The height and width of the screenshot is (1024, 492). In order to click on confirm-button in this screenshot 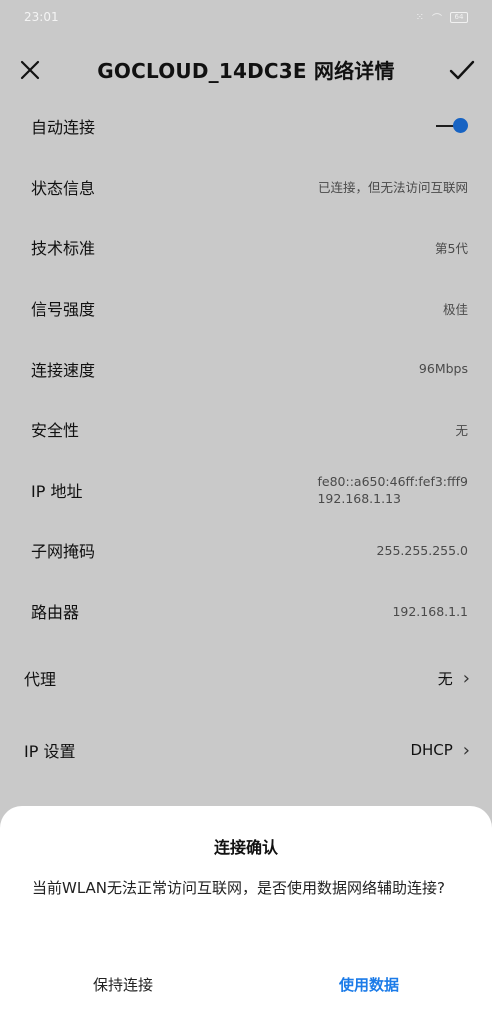, I will do `click(462, 70)`.